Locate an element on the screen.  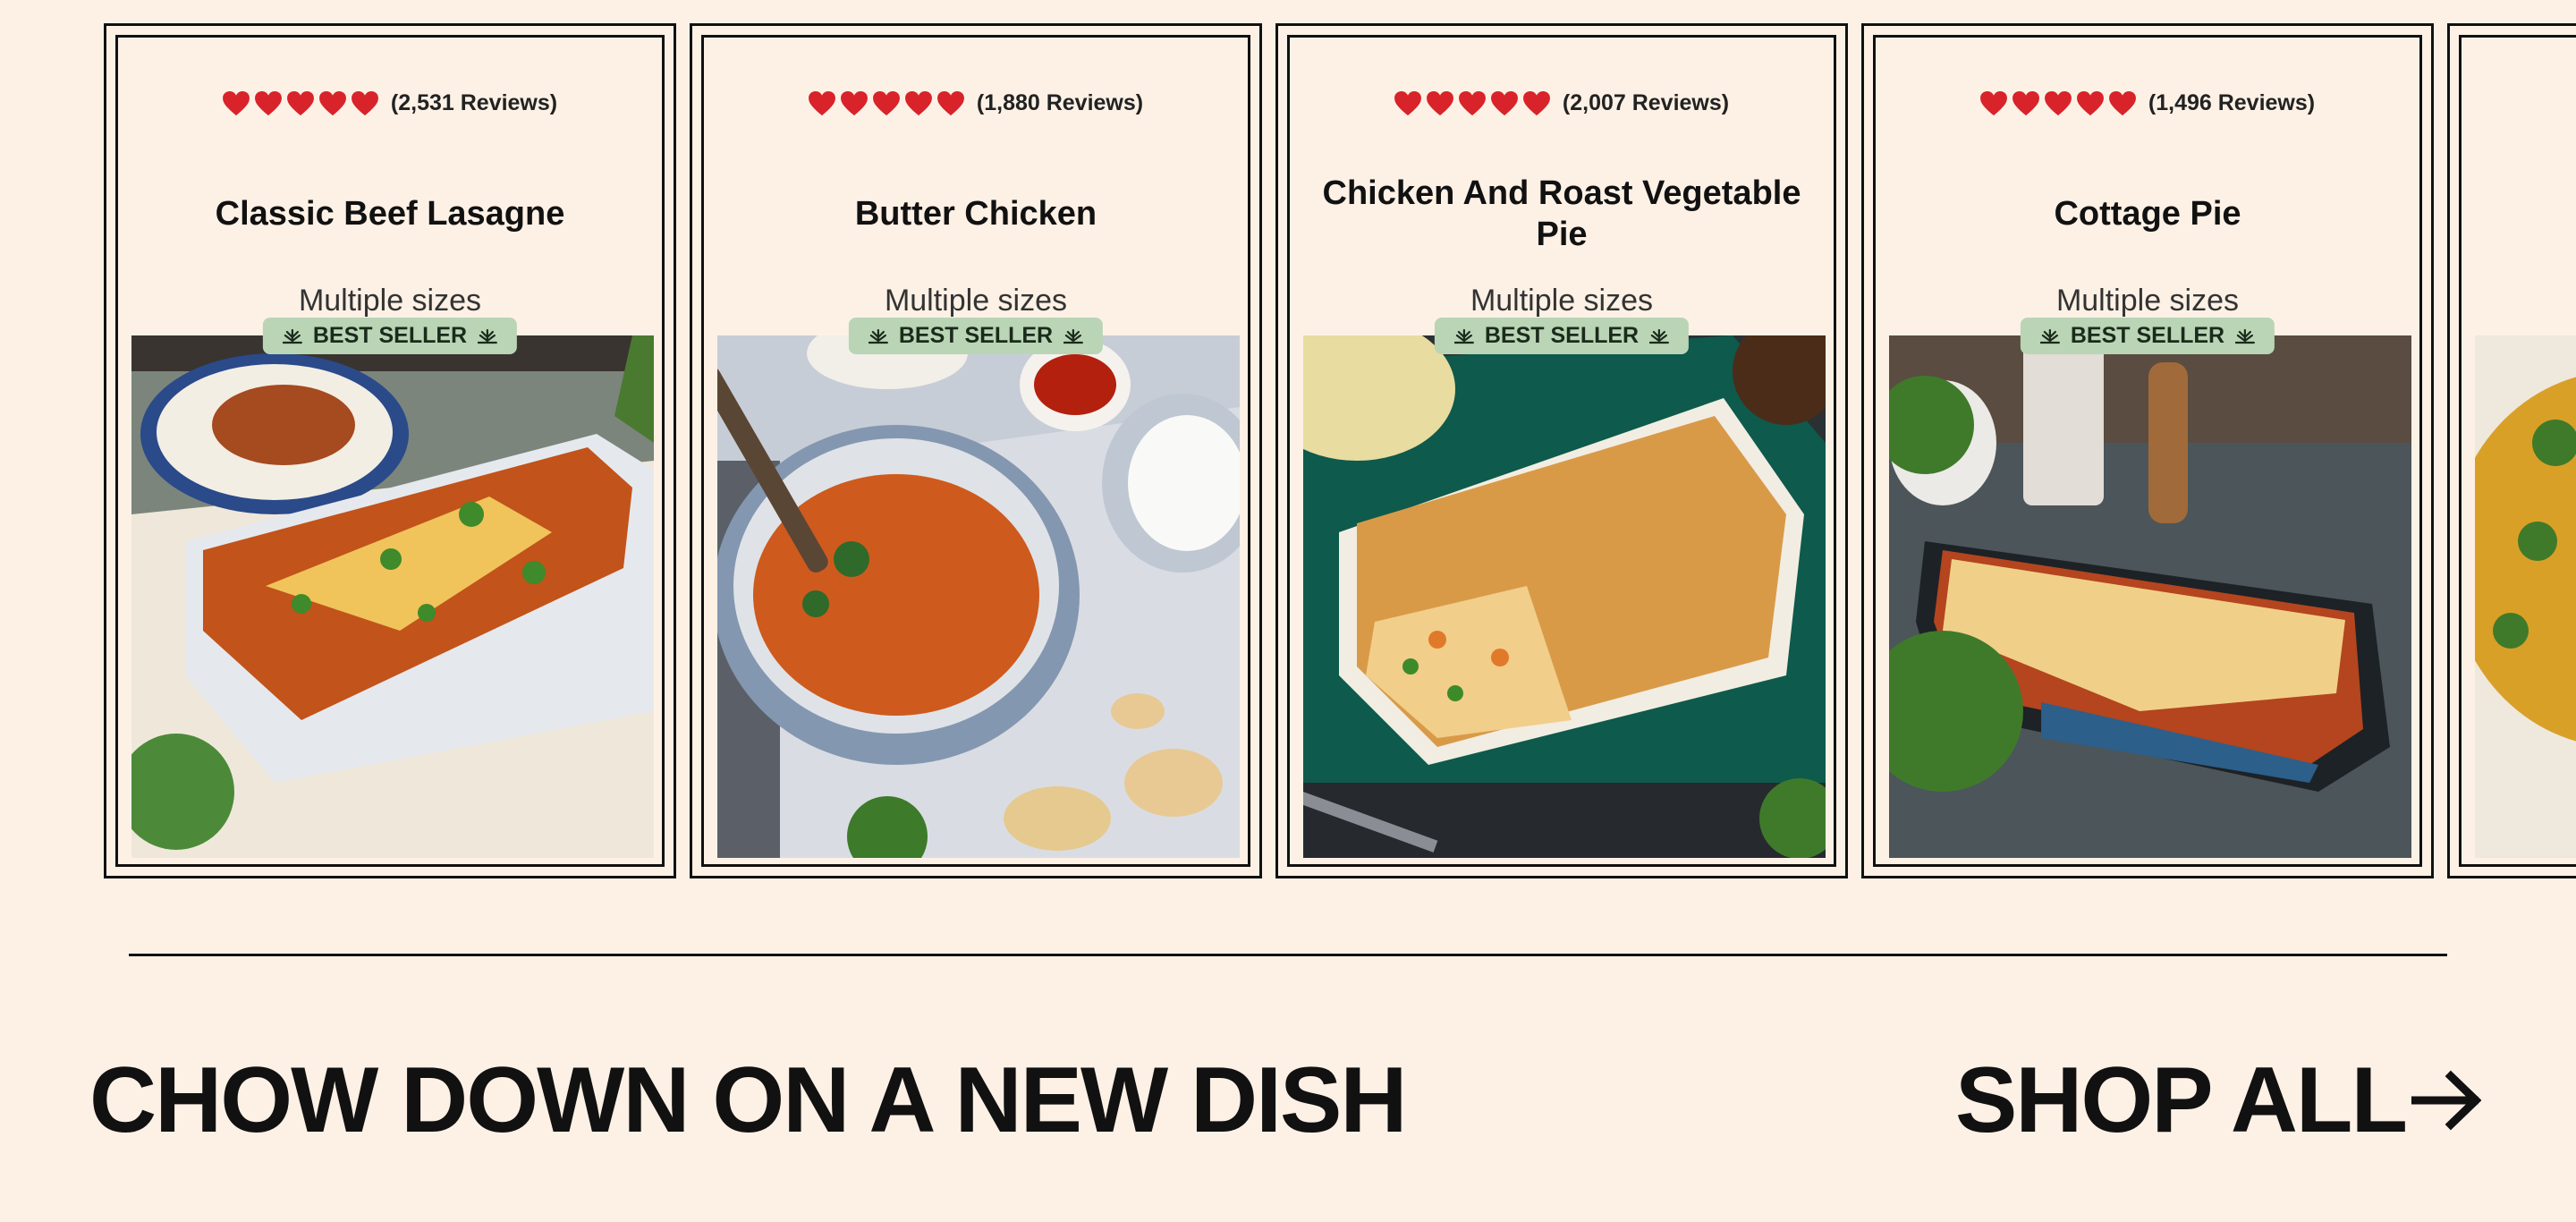
product-title: Butter Chicken is located at coordinates (976, 214).